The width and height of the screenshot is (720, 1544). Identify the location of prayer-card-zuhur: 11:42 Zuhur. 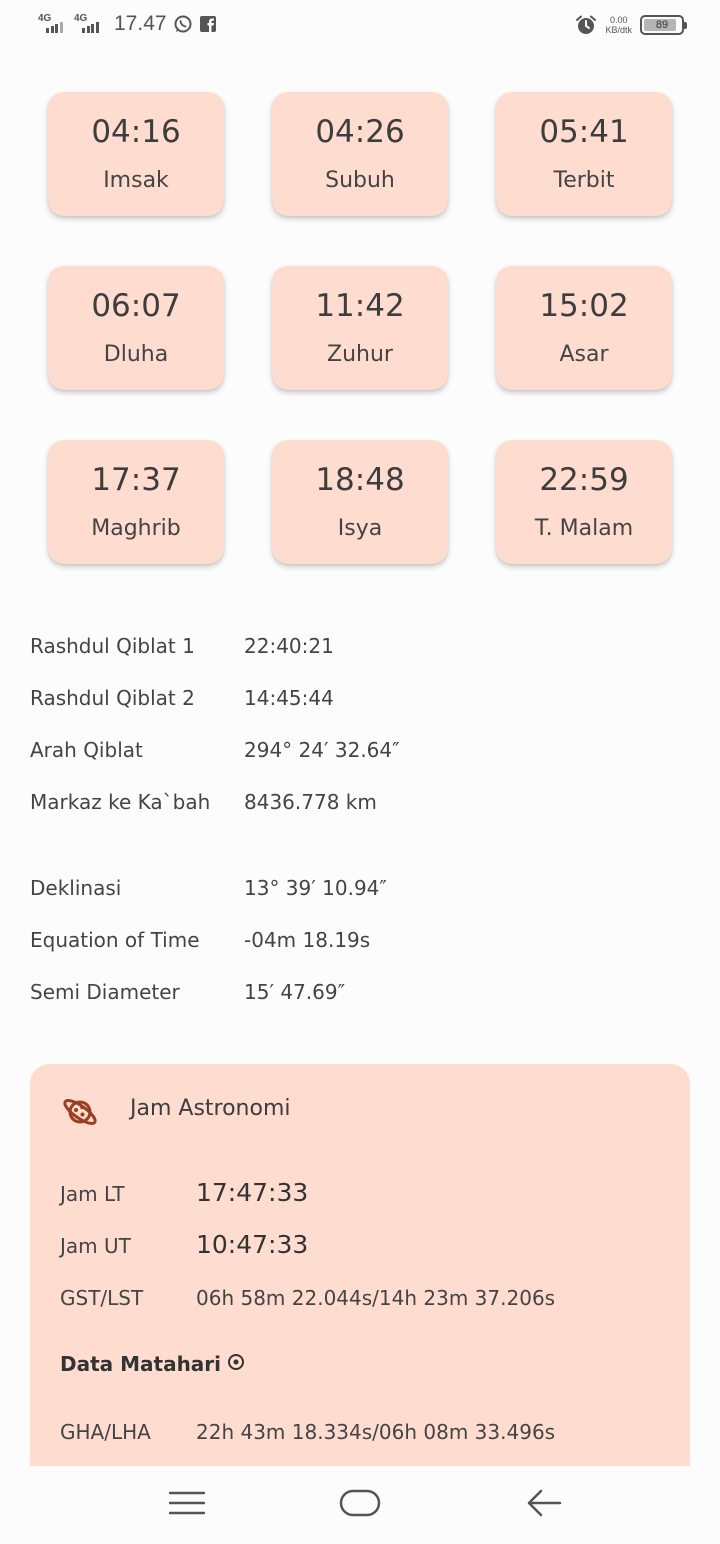
(360, 328).